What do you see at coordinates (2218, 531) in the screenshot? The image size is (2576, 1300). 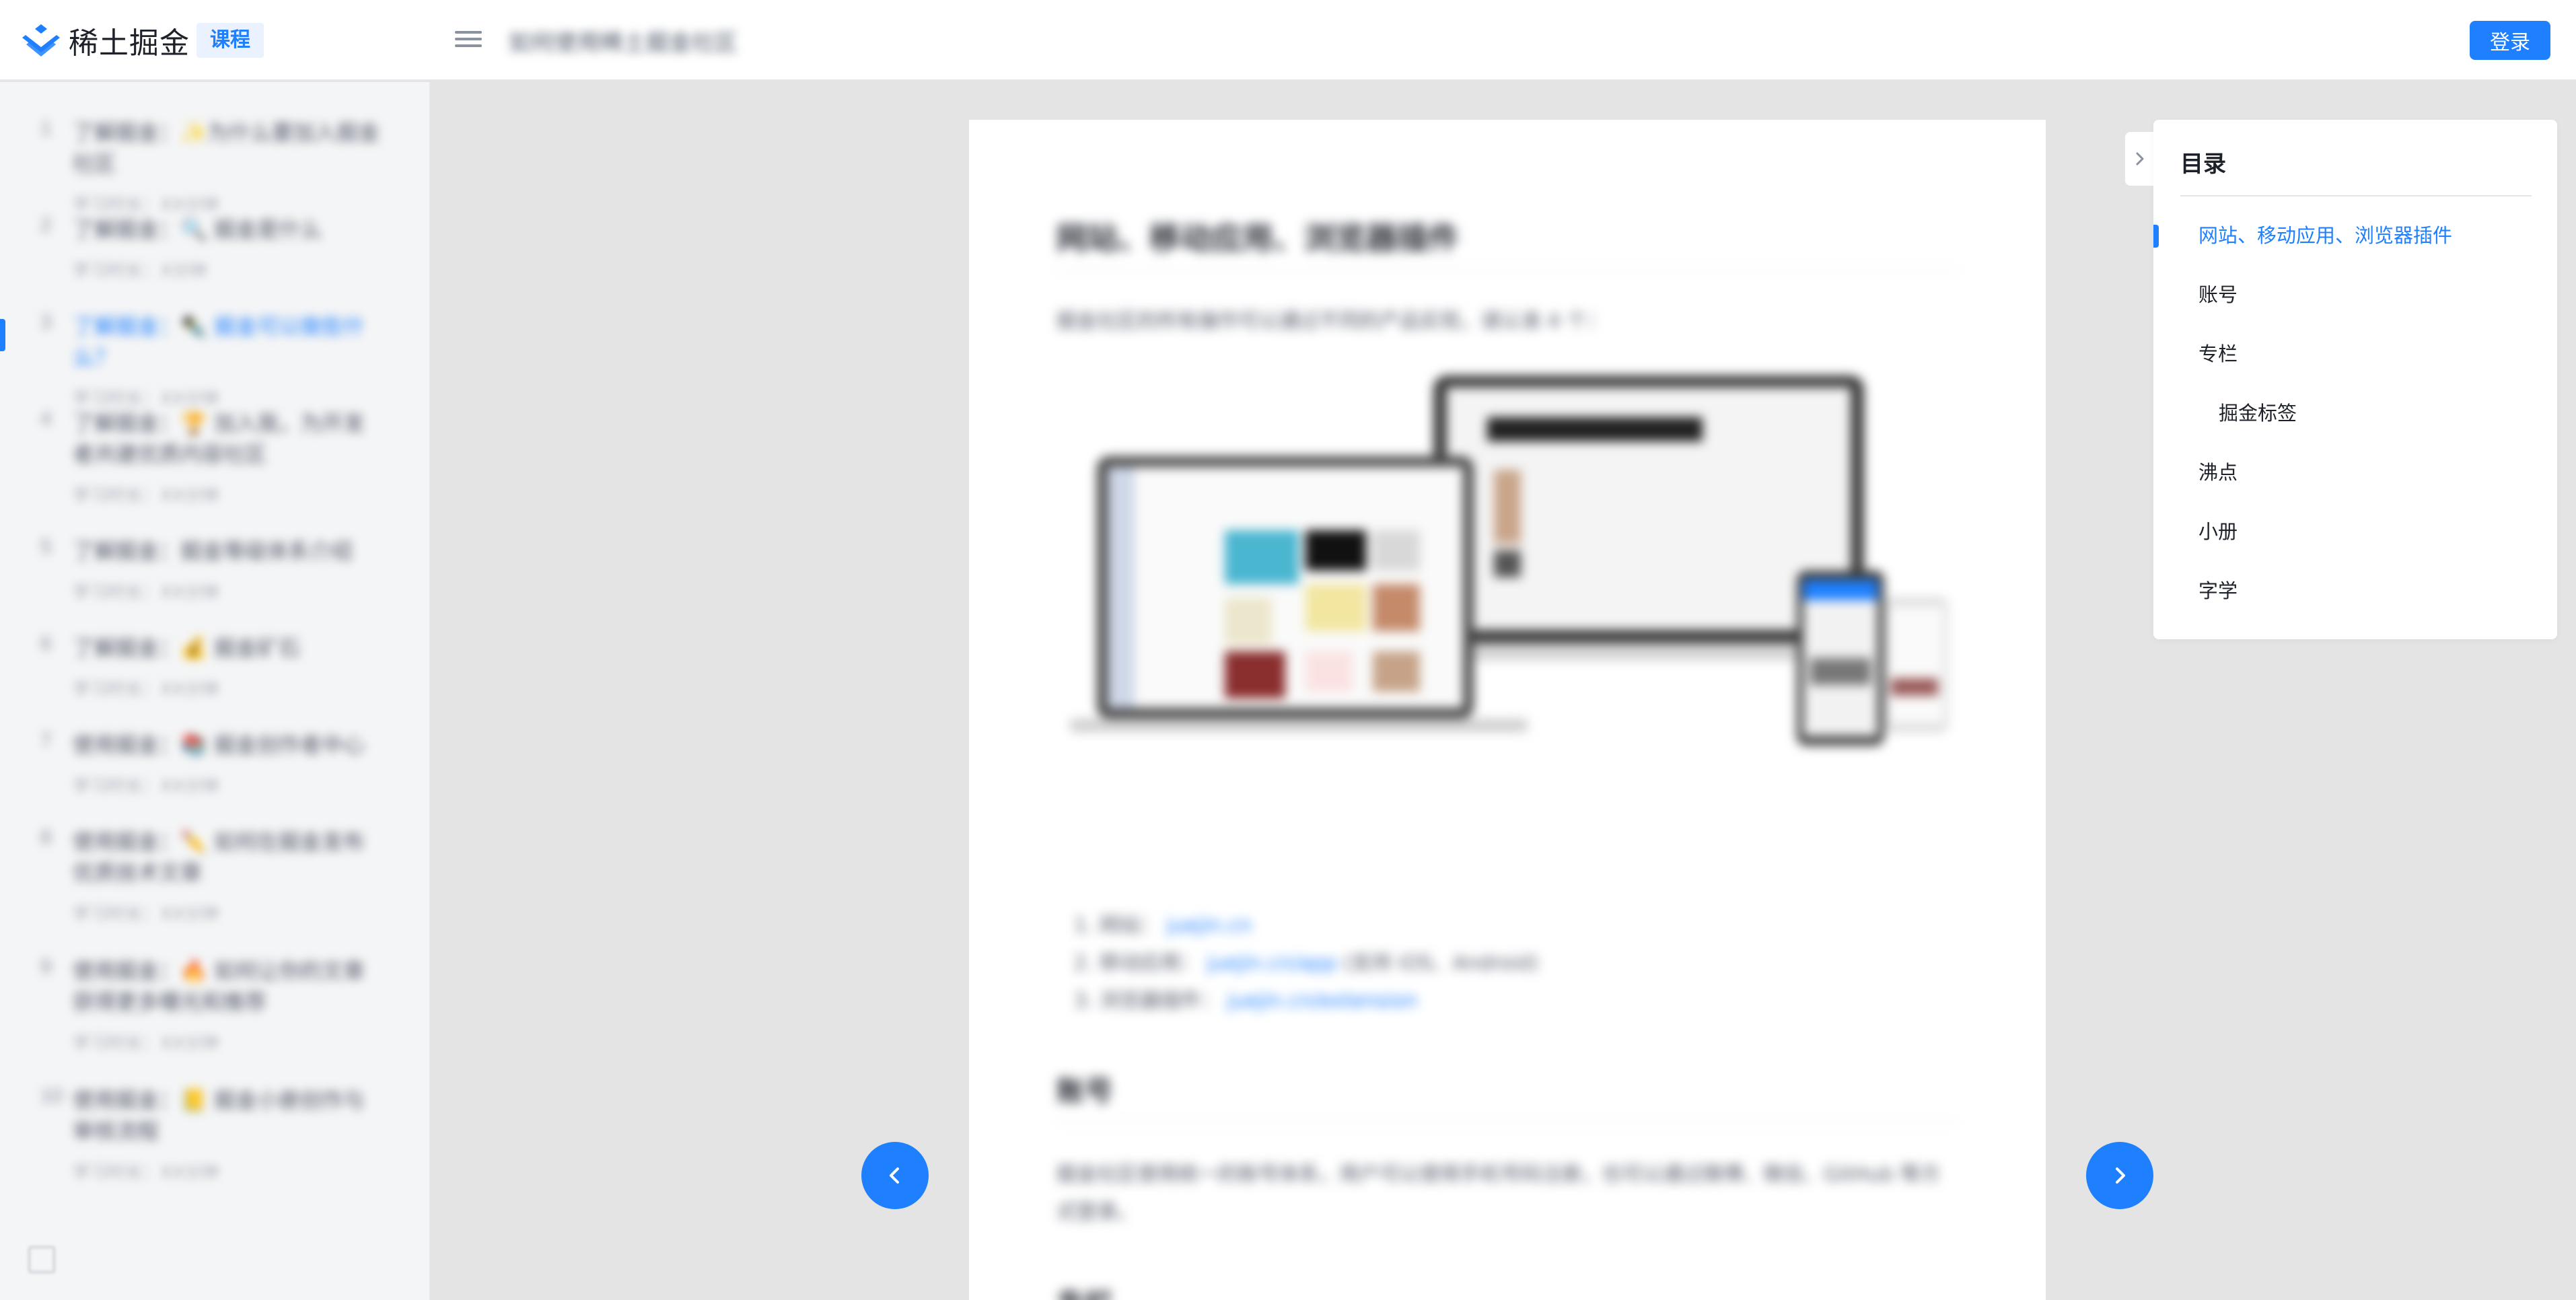 I see `toc-item: 小册` at bounding box center [2218, 531].